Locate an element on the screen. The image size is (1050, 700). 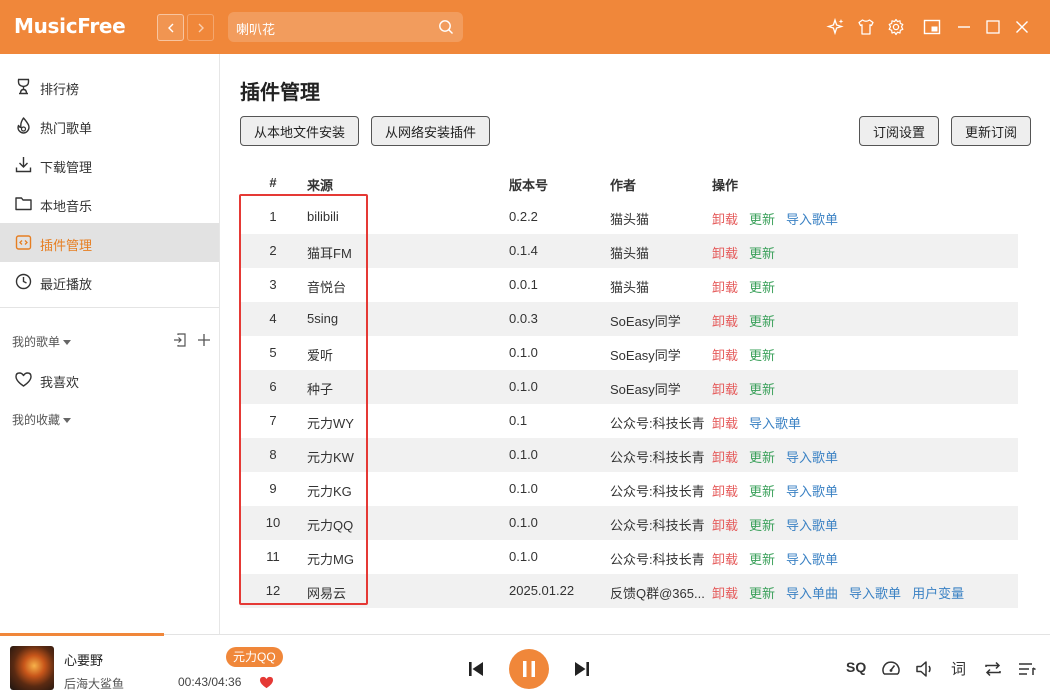
row-actions: 卸载 更新 is located at coordinates (749, 320).